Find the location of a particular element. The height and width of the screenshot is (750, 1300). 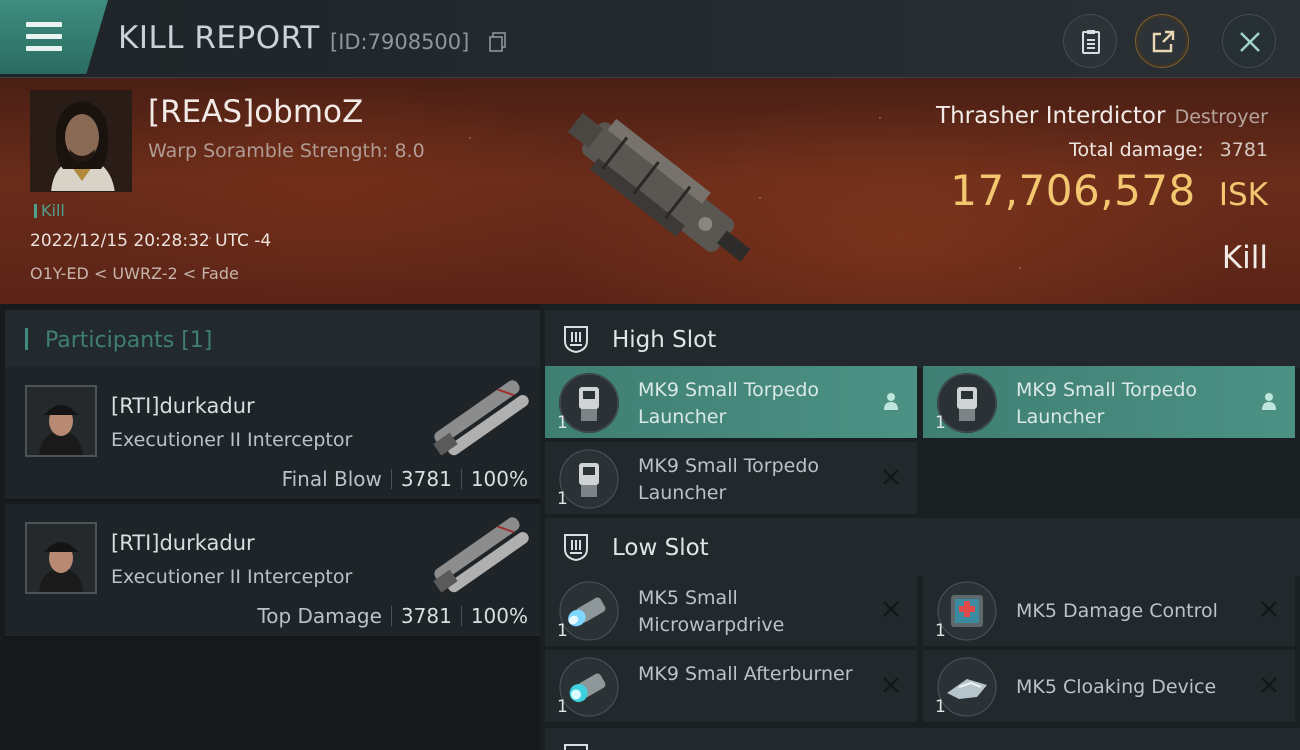

participants-title: Participants [1] is located at coordinates (129, 340).